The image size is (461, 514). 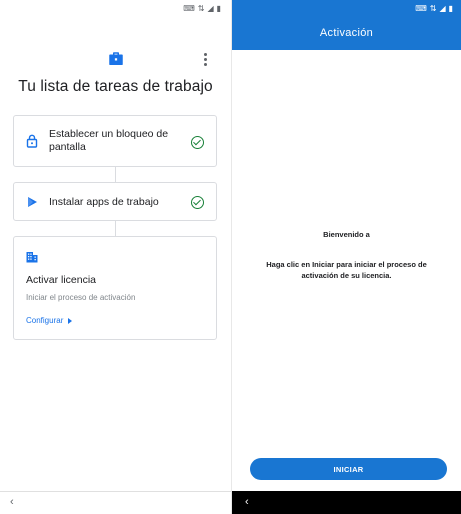 I want to click on page-title: Tu lista de tareas de trabajo, so click(x=115, y=86).